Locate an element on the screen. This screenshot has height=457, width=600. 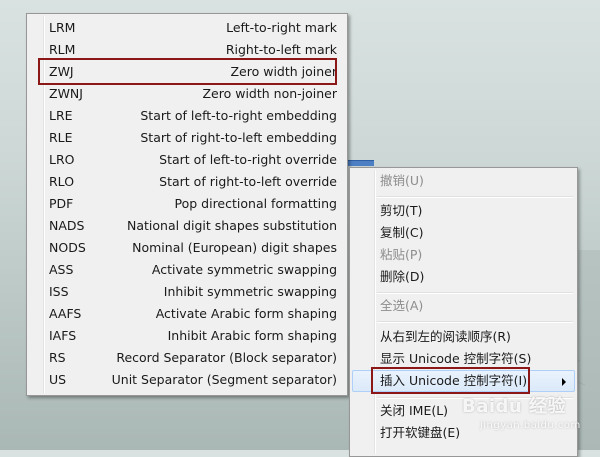
menu-item-label: 复制(C) is located at coordinates (402, 232).